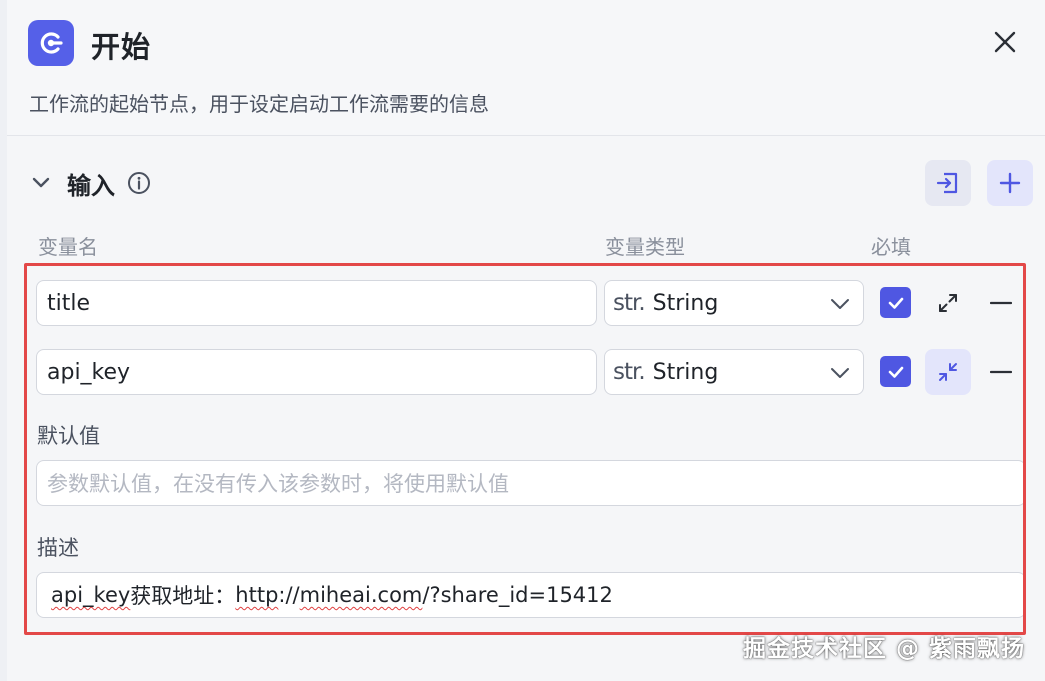 The width and height of the screenshot is (1045, 681). Describe the element at coordinates (121, 47) in the screenshot. I see `page-title: 开始` at that location.